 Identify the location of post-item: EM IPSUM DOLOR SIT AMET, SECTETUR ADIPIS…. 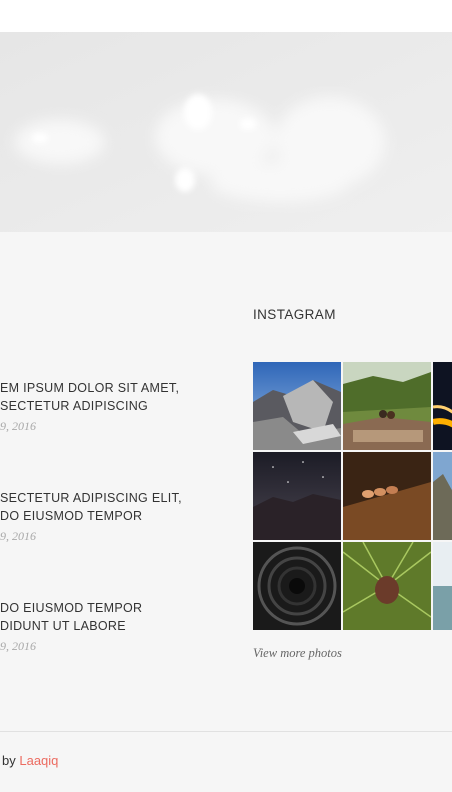
(120, 406).